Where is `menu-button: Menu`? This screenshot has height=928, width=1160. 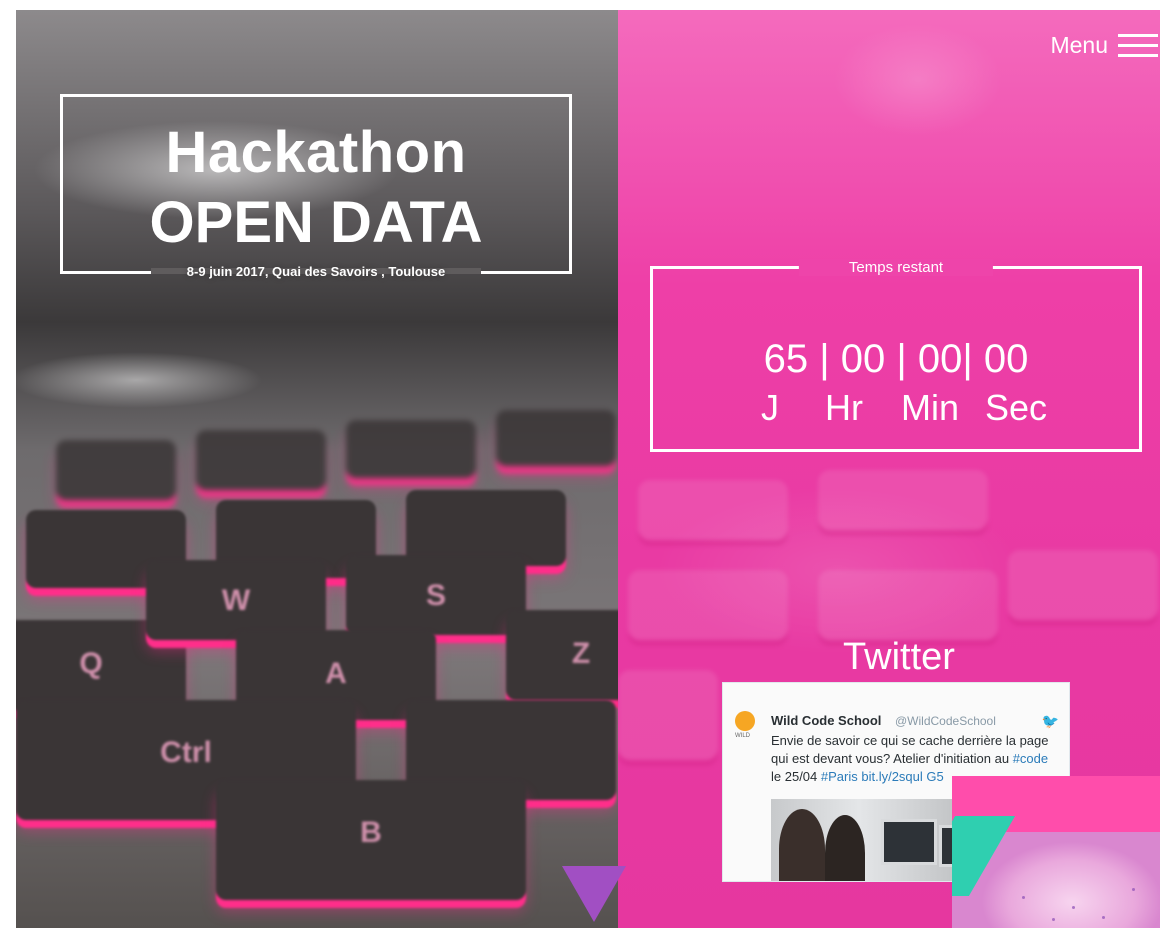 menu-button: Menu is located at coordinates (1104, 45).